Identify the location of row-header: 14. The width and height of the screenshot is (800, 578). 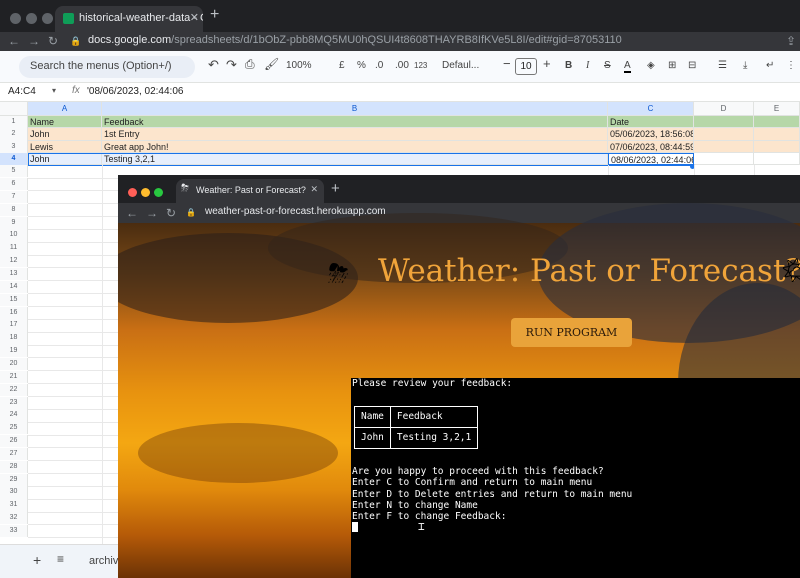
(14, 287).